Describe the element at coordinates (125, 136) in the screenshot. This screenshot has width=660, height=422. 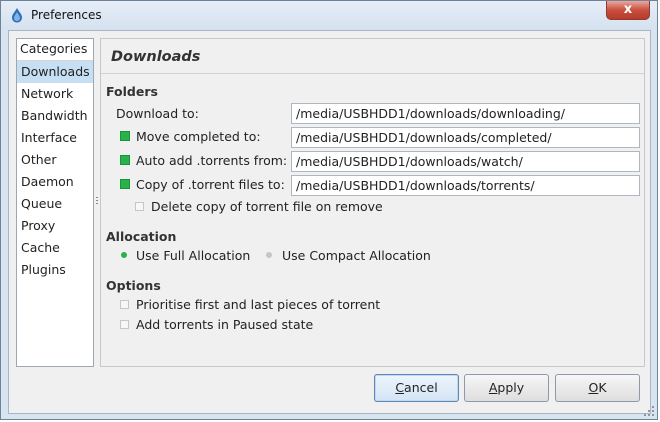
I see `move-completed-checkbox` at that location.